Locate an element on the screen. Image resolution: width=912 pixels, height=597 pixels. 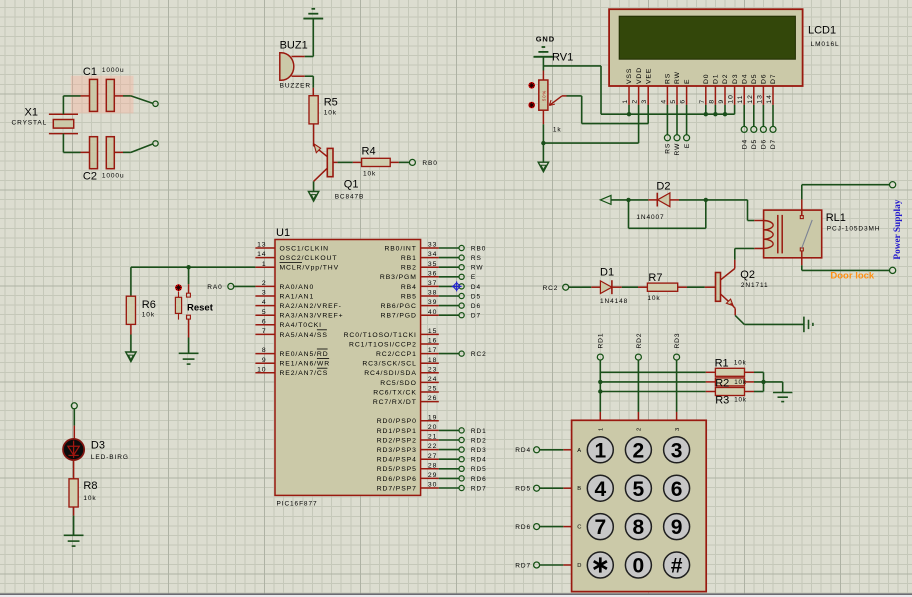
svg-text: RA4/T0CKI is located at coordinates (301, 325).